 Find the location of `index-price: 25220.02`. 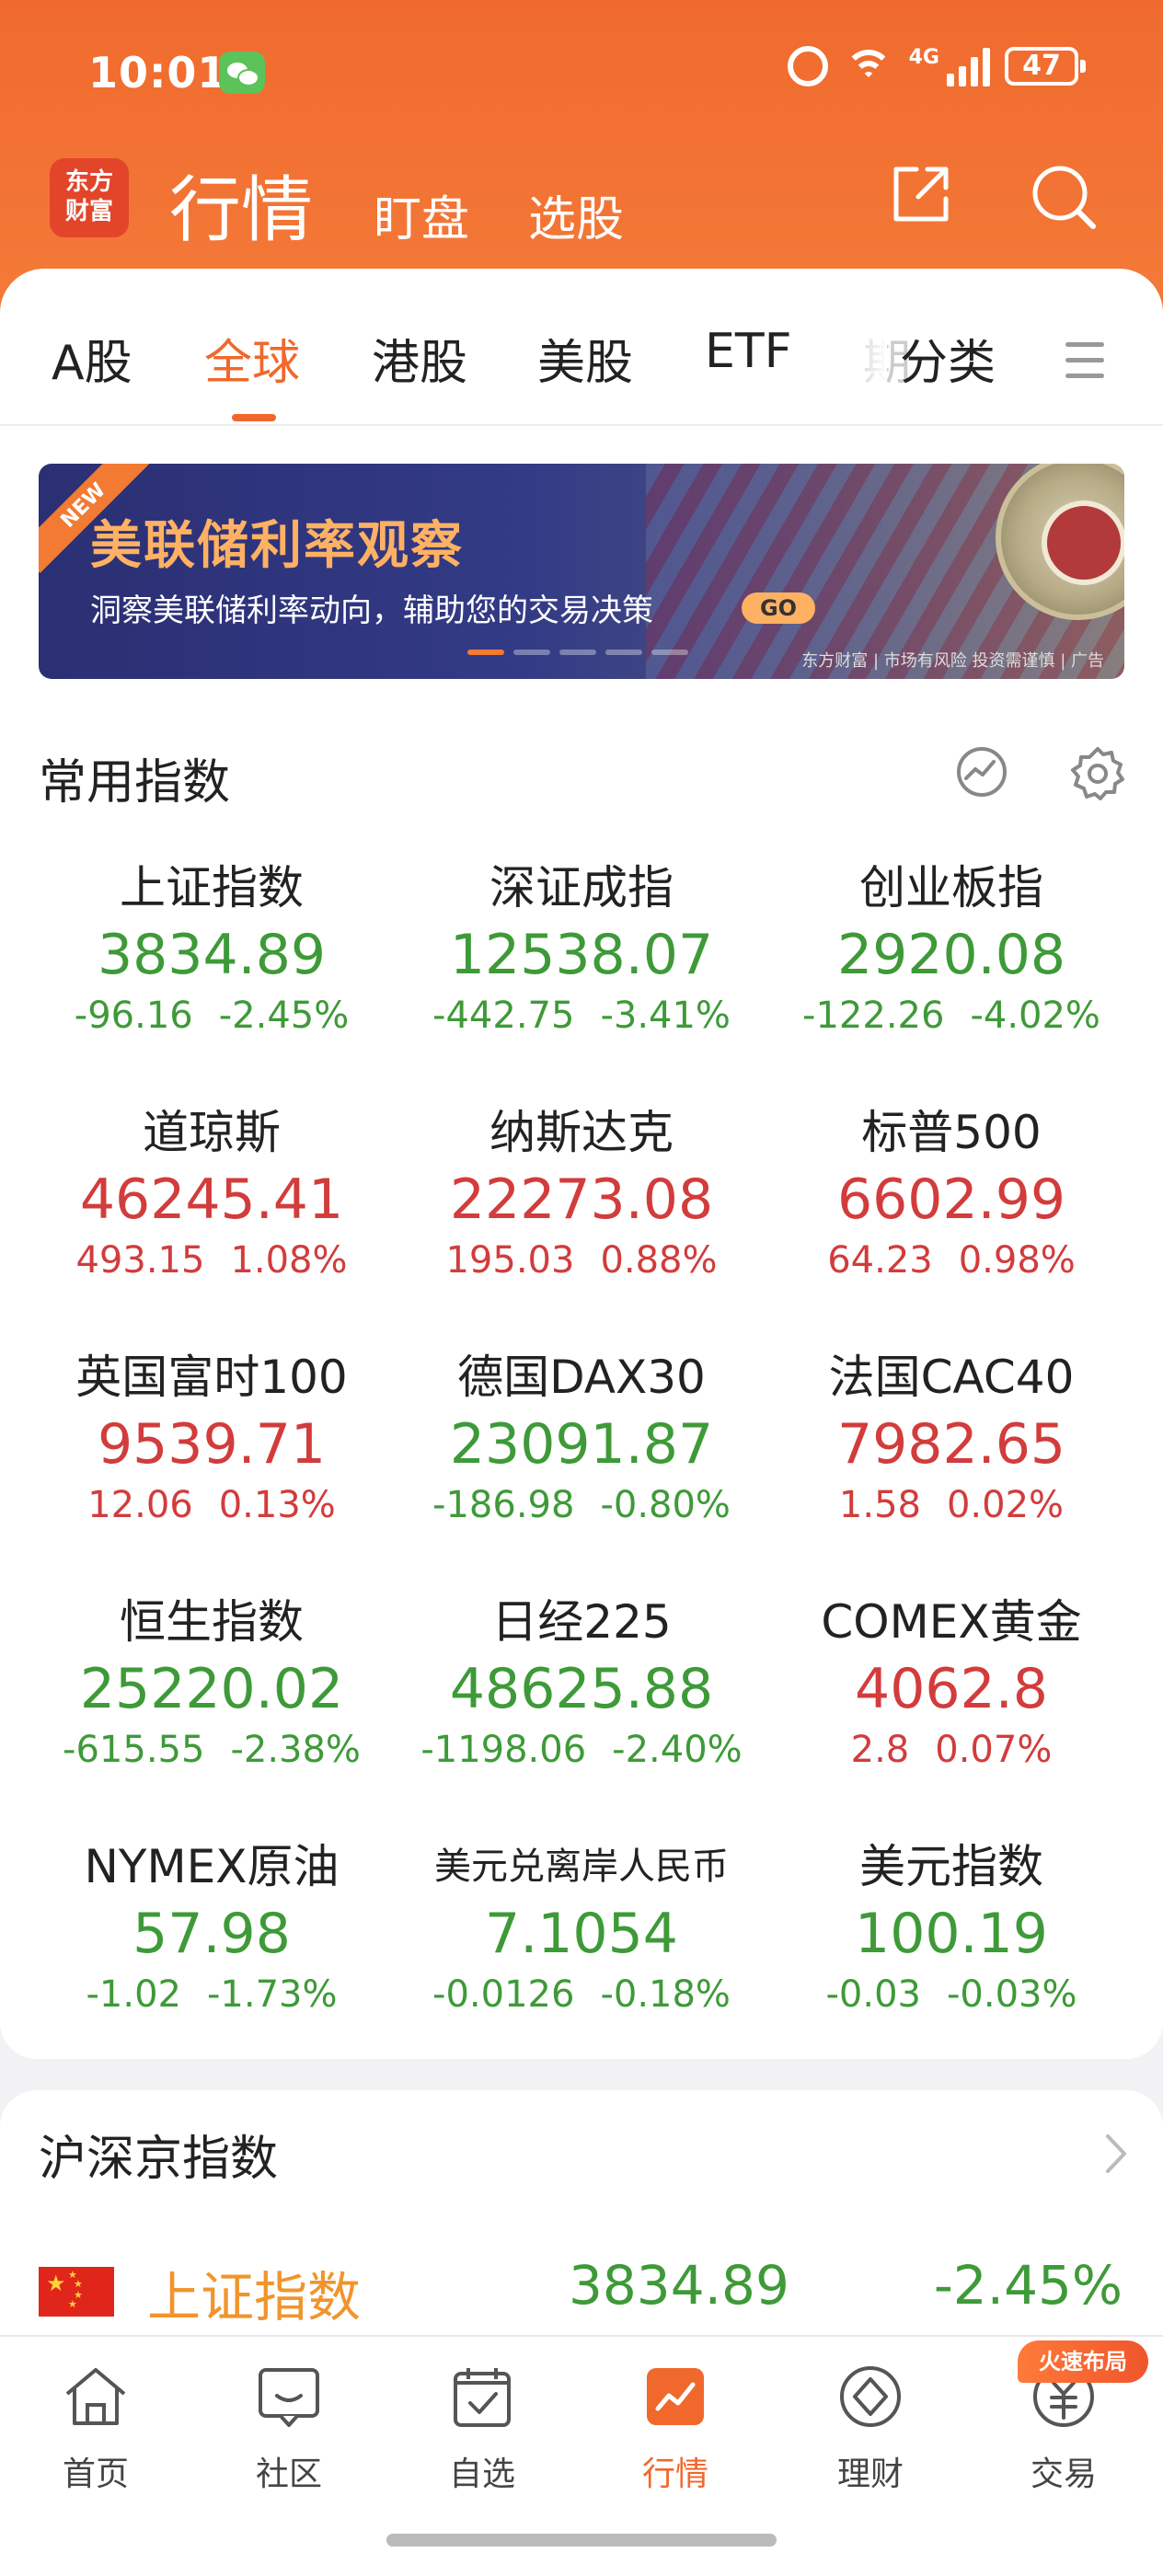

index-price: 25220.02 is located at coordinates (212, 1689).